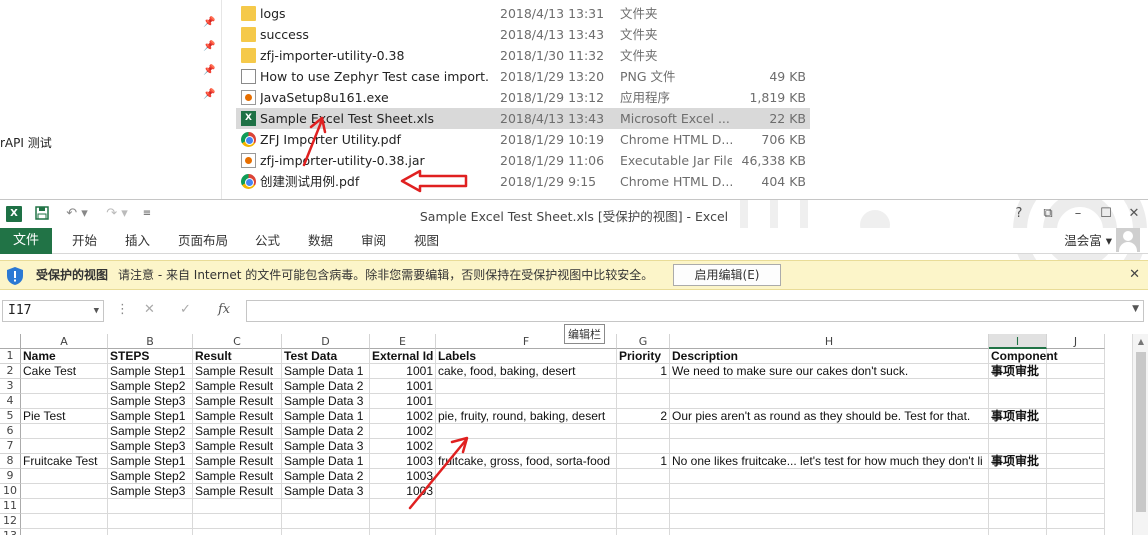 The width and height of the screenshot is (1148, 535). I want to click on cell-d5: Sample Data 1, so click(326, 416).